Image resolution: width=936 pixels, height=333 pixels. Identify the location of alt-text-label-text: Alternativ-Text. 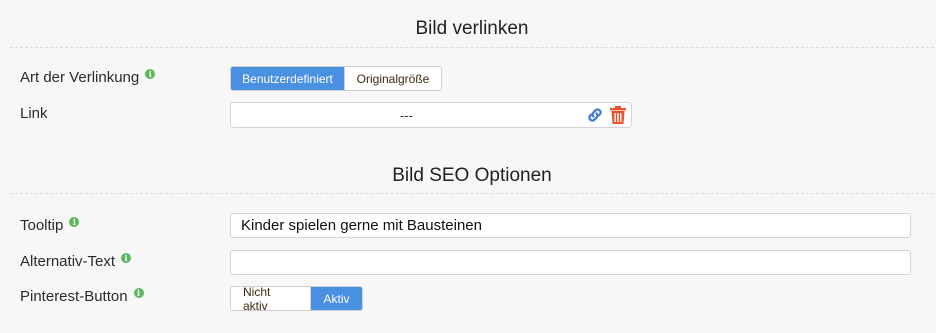
(68, 261).